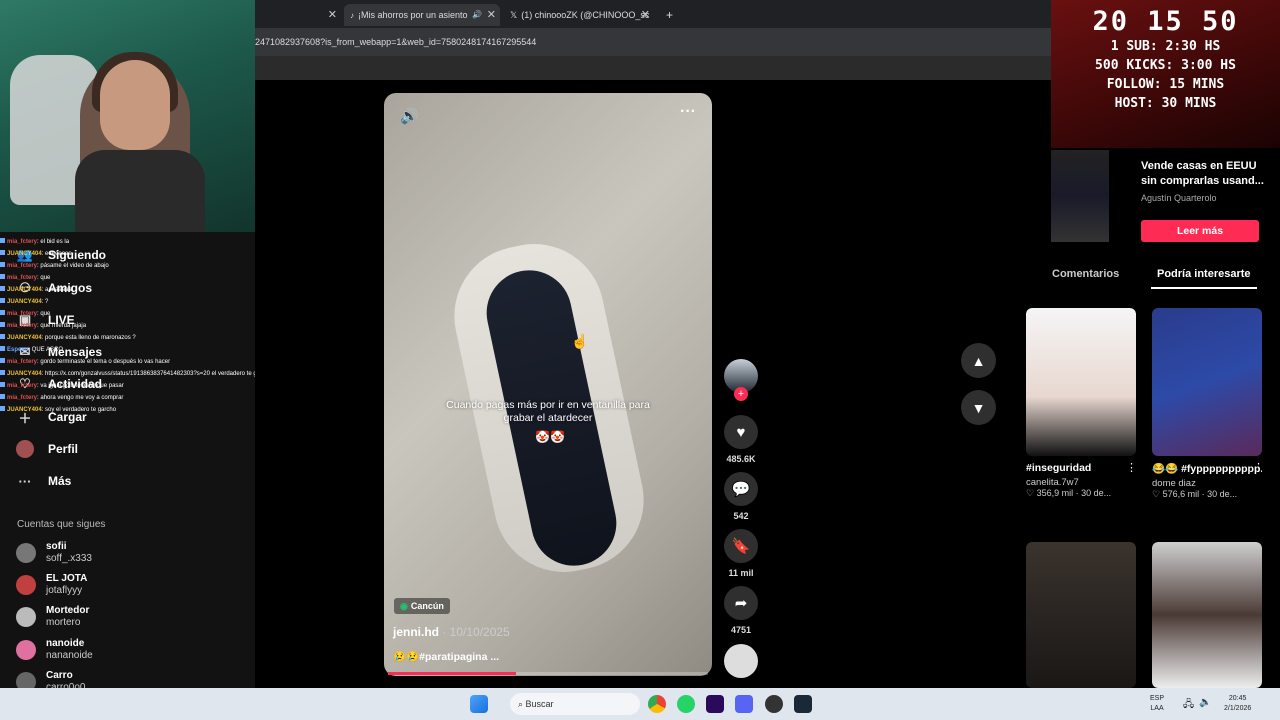  I want to click on browser-tab: ✕, so click(298, 15).